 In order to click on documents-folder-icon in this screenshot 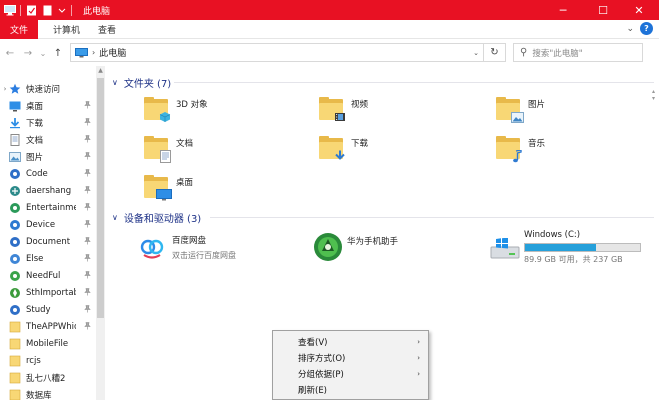, I will do `click(15, 139)`.